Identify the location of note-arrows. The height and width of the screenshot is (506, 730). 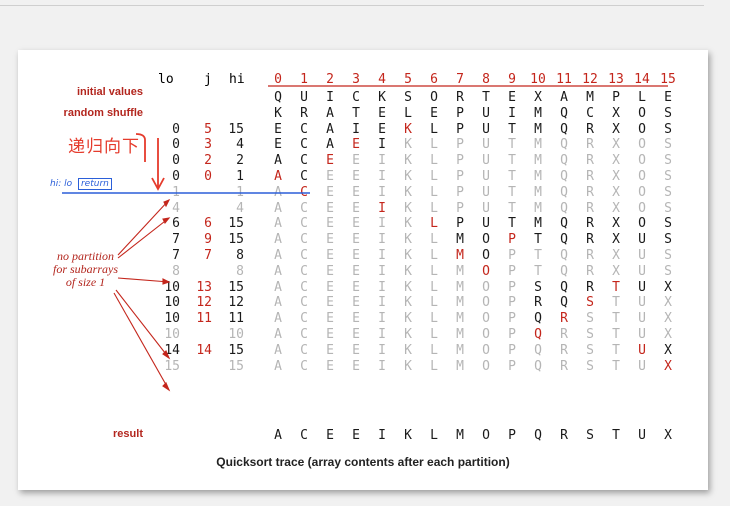
(142, 295).